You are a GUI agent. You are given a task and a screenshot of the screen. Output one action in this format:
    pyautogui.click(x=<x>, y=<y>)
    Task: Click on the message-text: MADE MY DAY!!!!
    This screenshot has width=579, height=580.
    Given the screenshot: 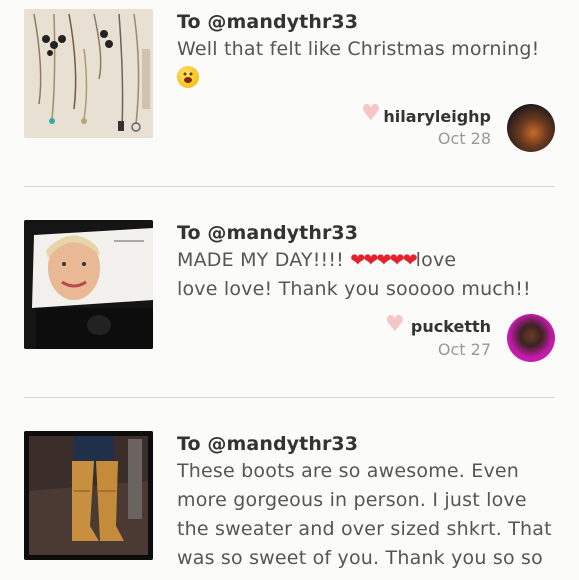 What is the action you would take?
    pyautogui.click(x=260, y=260)
    